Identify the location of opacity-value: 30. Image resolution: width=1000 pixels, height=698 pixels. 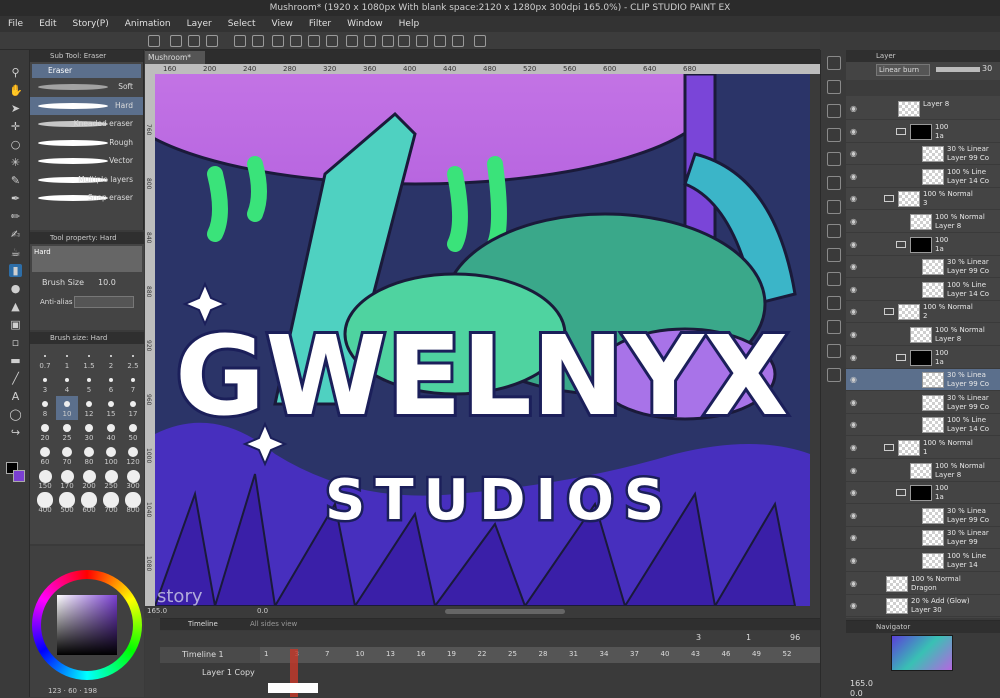
(987, 68).